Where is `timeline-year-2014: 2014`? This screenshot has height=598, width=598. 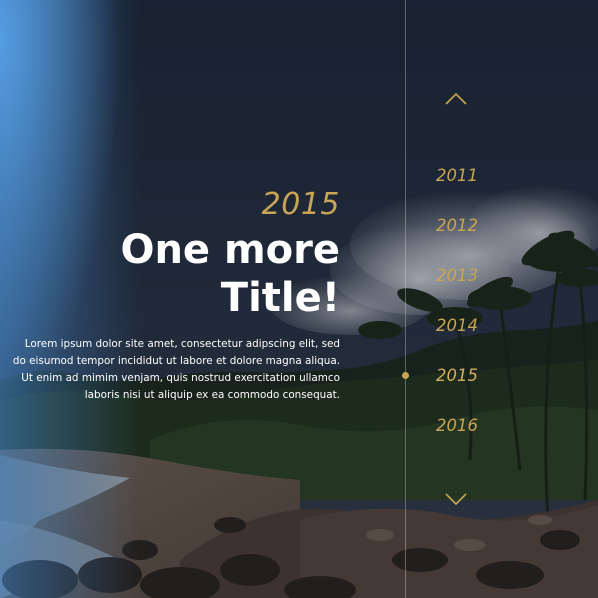 timeline-year-2014: 2014 is located at coordinates (457, 339).